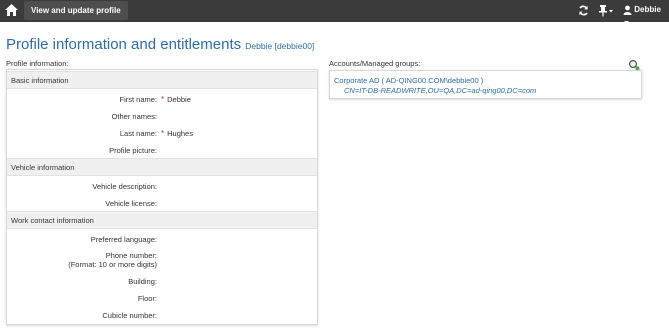 The image size is (669, 336). What do you see at coordinates (133, 150) in the screenshot?
I see `profile-picture-label: Profile picture:` at bounding box center [133, 150].